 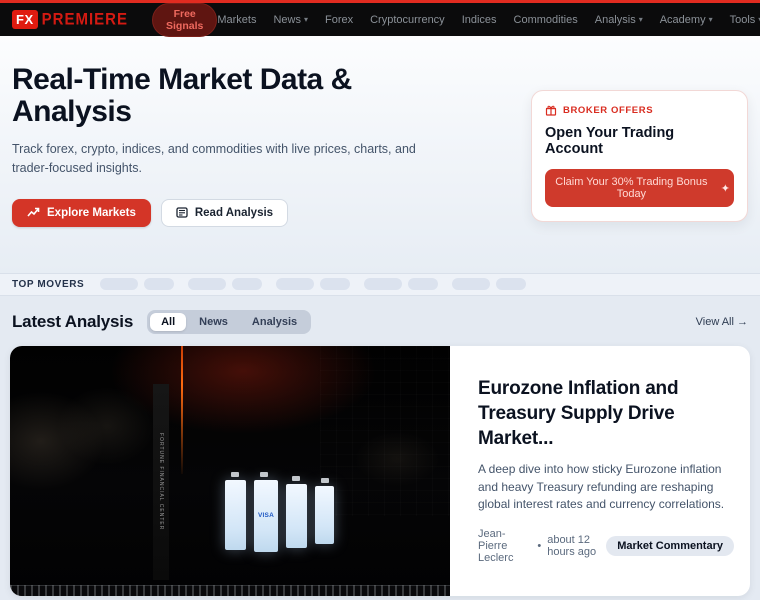 I want to click on top-movers-bar: TOP MOVERS, so click(x=380, y=284).